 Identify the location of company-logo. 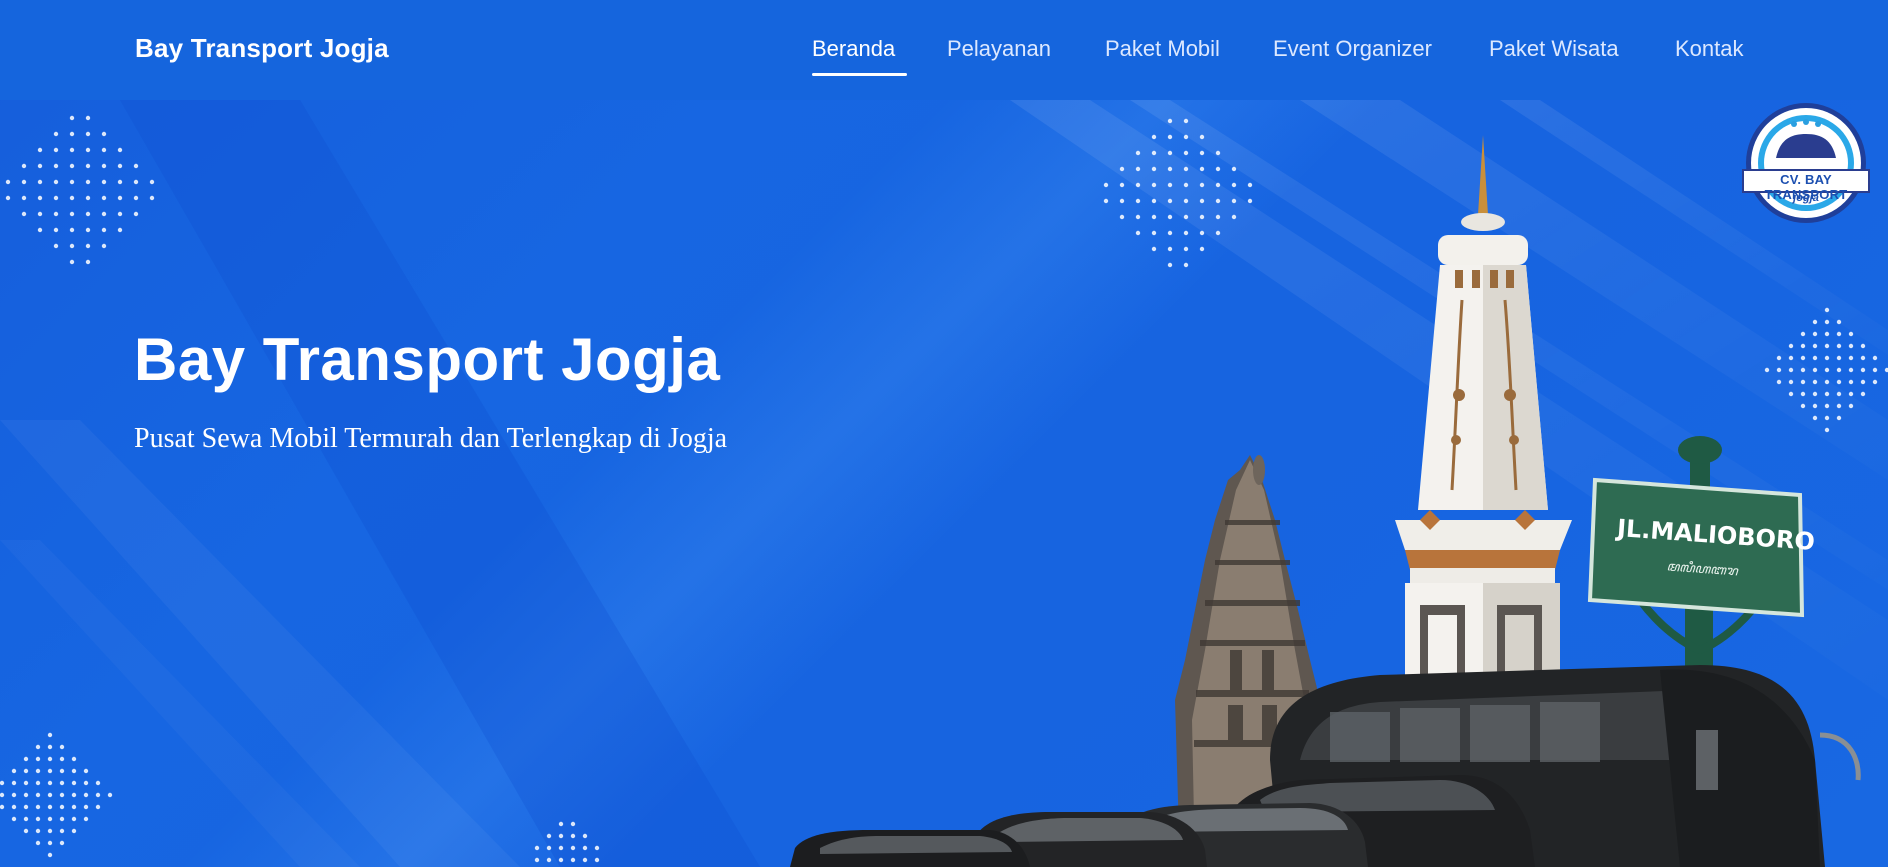
(1806, 163).